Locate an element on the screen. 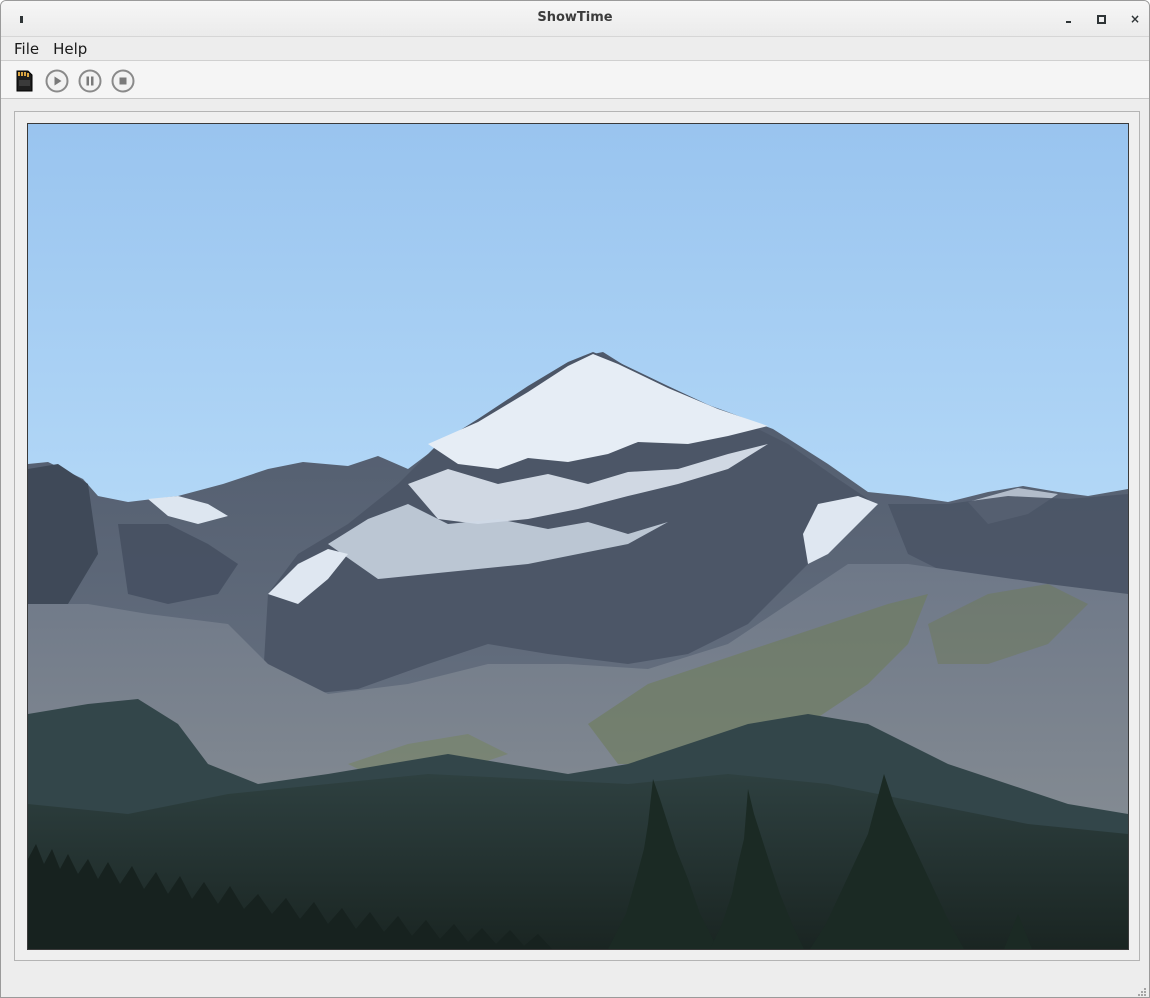  menu-help: Help is located at coordinates (70, 49).